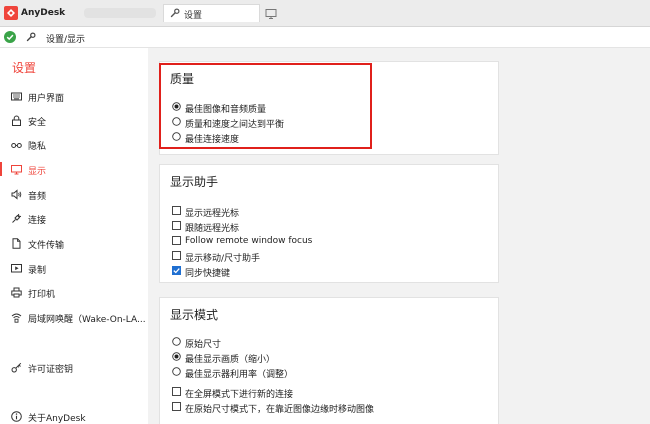  I want to click on sidebar-item-label: 隐私, so click(37, 147).